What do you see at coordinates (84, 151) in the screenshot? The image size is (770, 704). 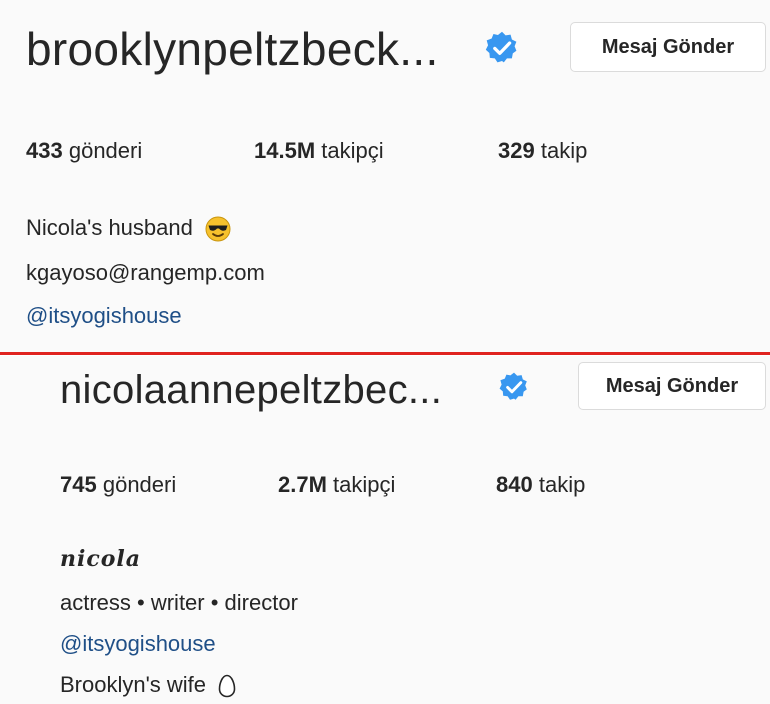 I see `posts-count: 433 gönderi` at bounding box center [84, 151].